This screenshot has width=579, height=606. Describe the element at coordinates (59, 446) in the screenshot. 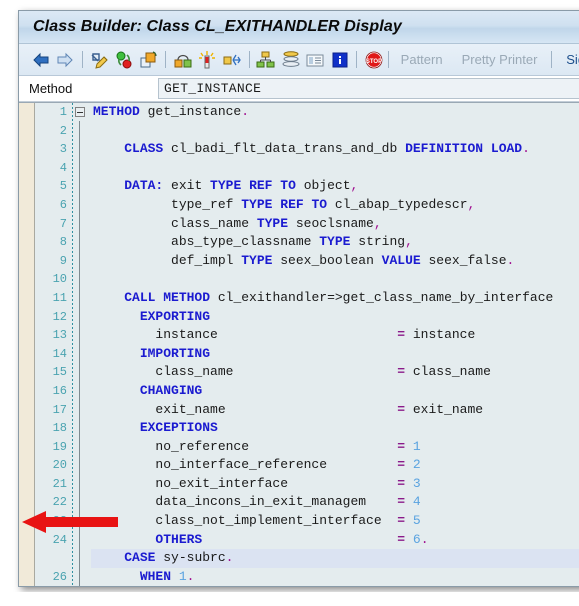

I see `line-number: 19` at that location.